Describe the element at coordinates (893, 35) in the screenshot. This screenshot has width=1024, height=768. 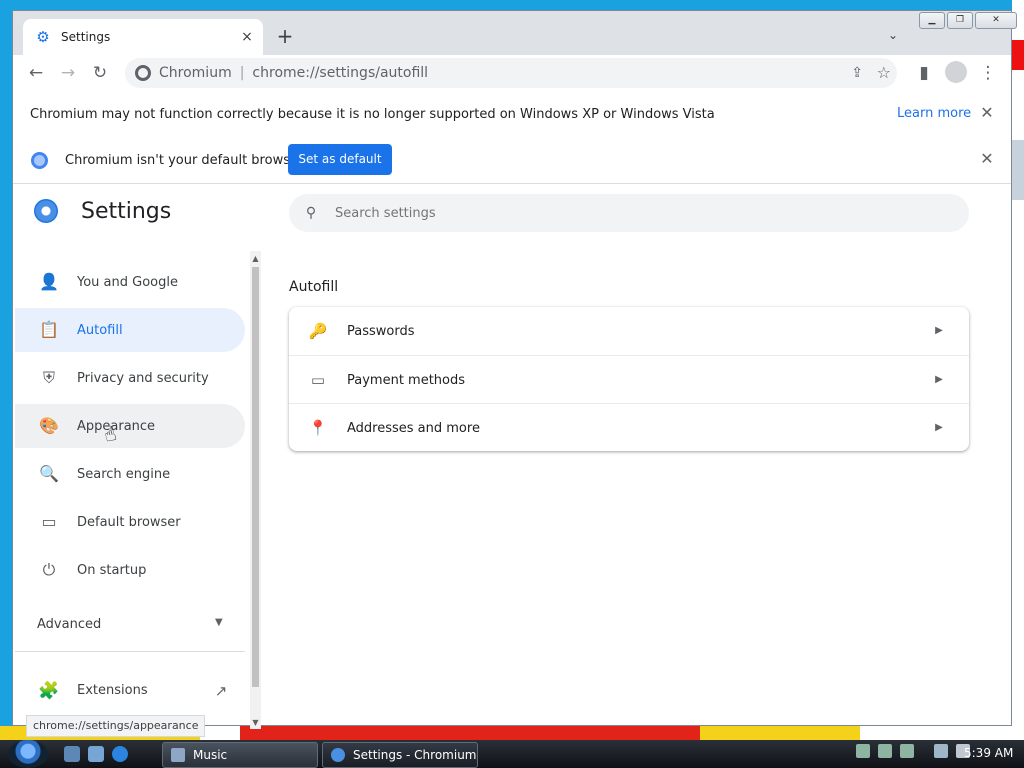
I see `tab-search-button: ⌄` at that location.